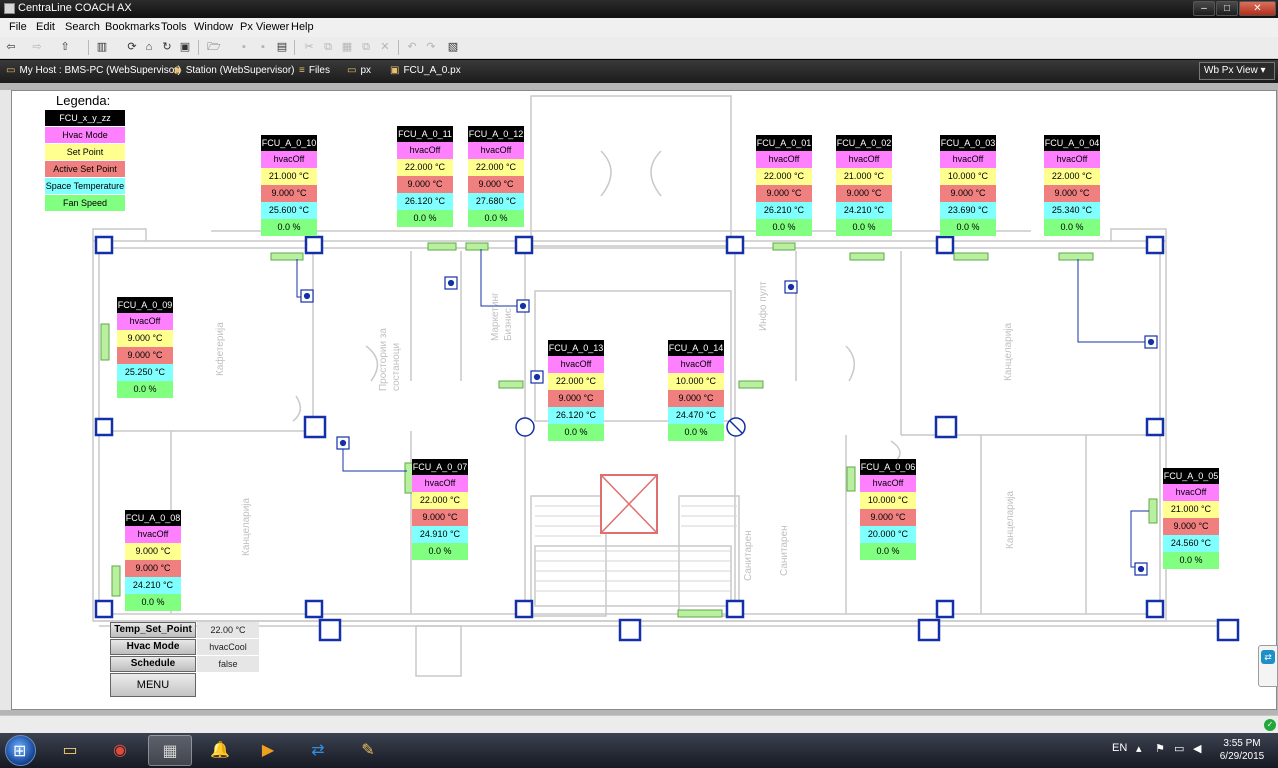 This screenshot has width=1278, height=768. What do you see at coordinates (220, 750) in the screenshot?
I see `bell-icon: 🔔` at bounding box center [220, 750].